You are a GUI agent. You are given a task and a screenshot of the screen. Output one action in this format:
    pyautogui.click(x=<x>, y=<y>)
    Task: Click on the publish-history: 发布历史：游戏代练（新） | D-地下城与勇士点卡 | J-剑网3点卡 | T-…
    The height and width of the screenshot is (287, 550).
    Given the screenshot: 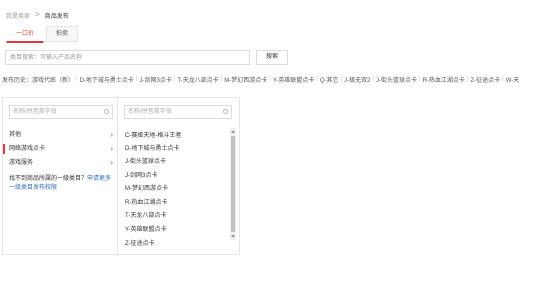 What is the action you would take?
    pyautogui.click(x=275, y=79)
    